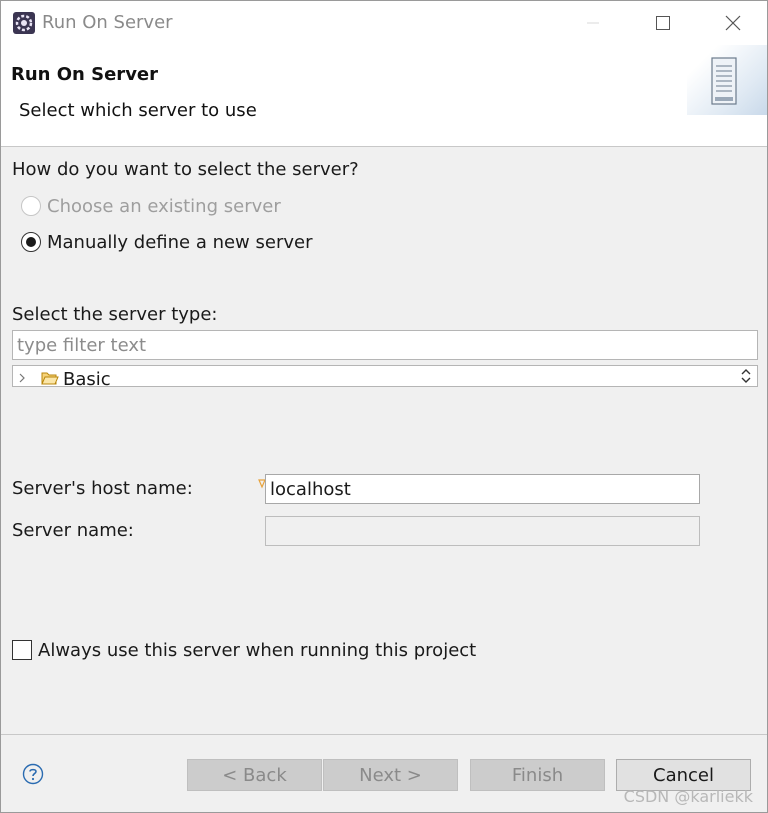 This screenshot has height=813, width=768. I want to click on close-icon, so click(733, 23).